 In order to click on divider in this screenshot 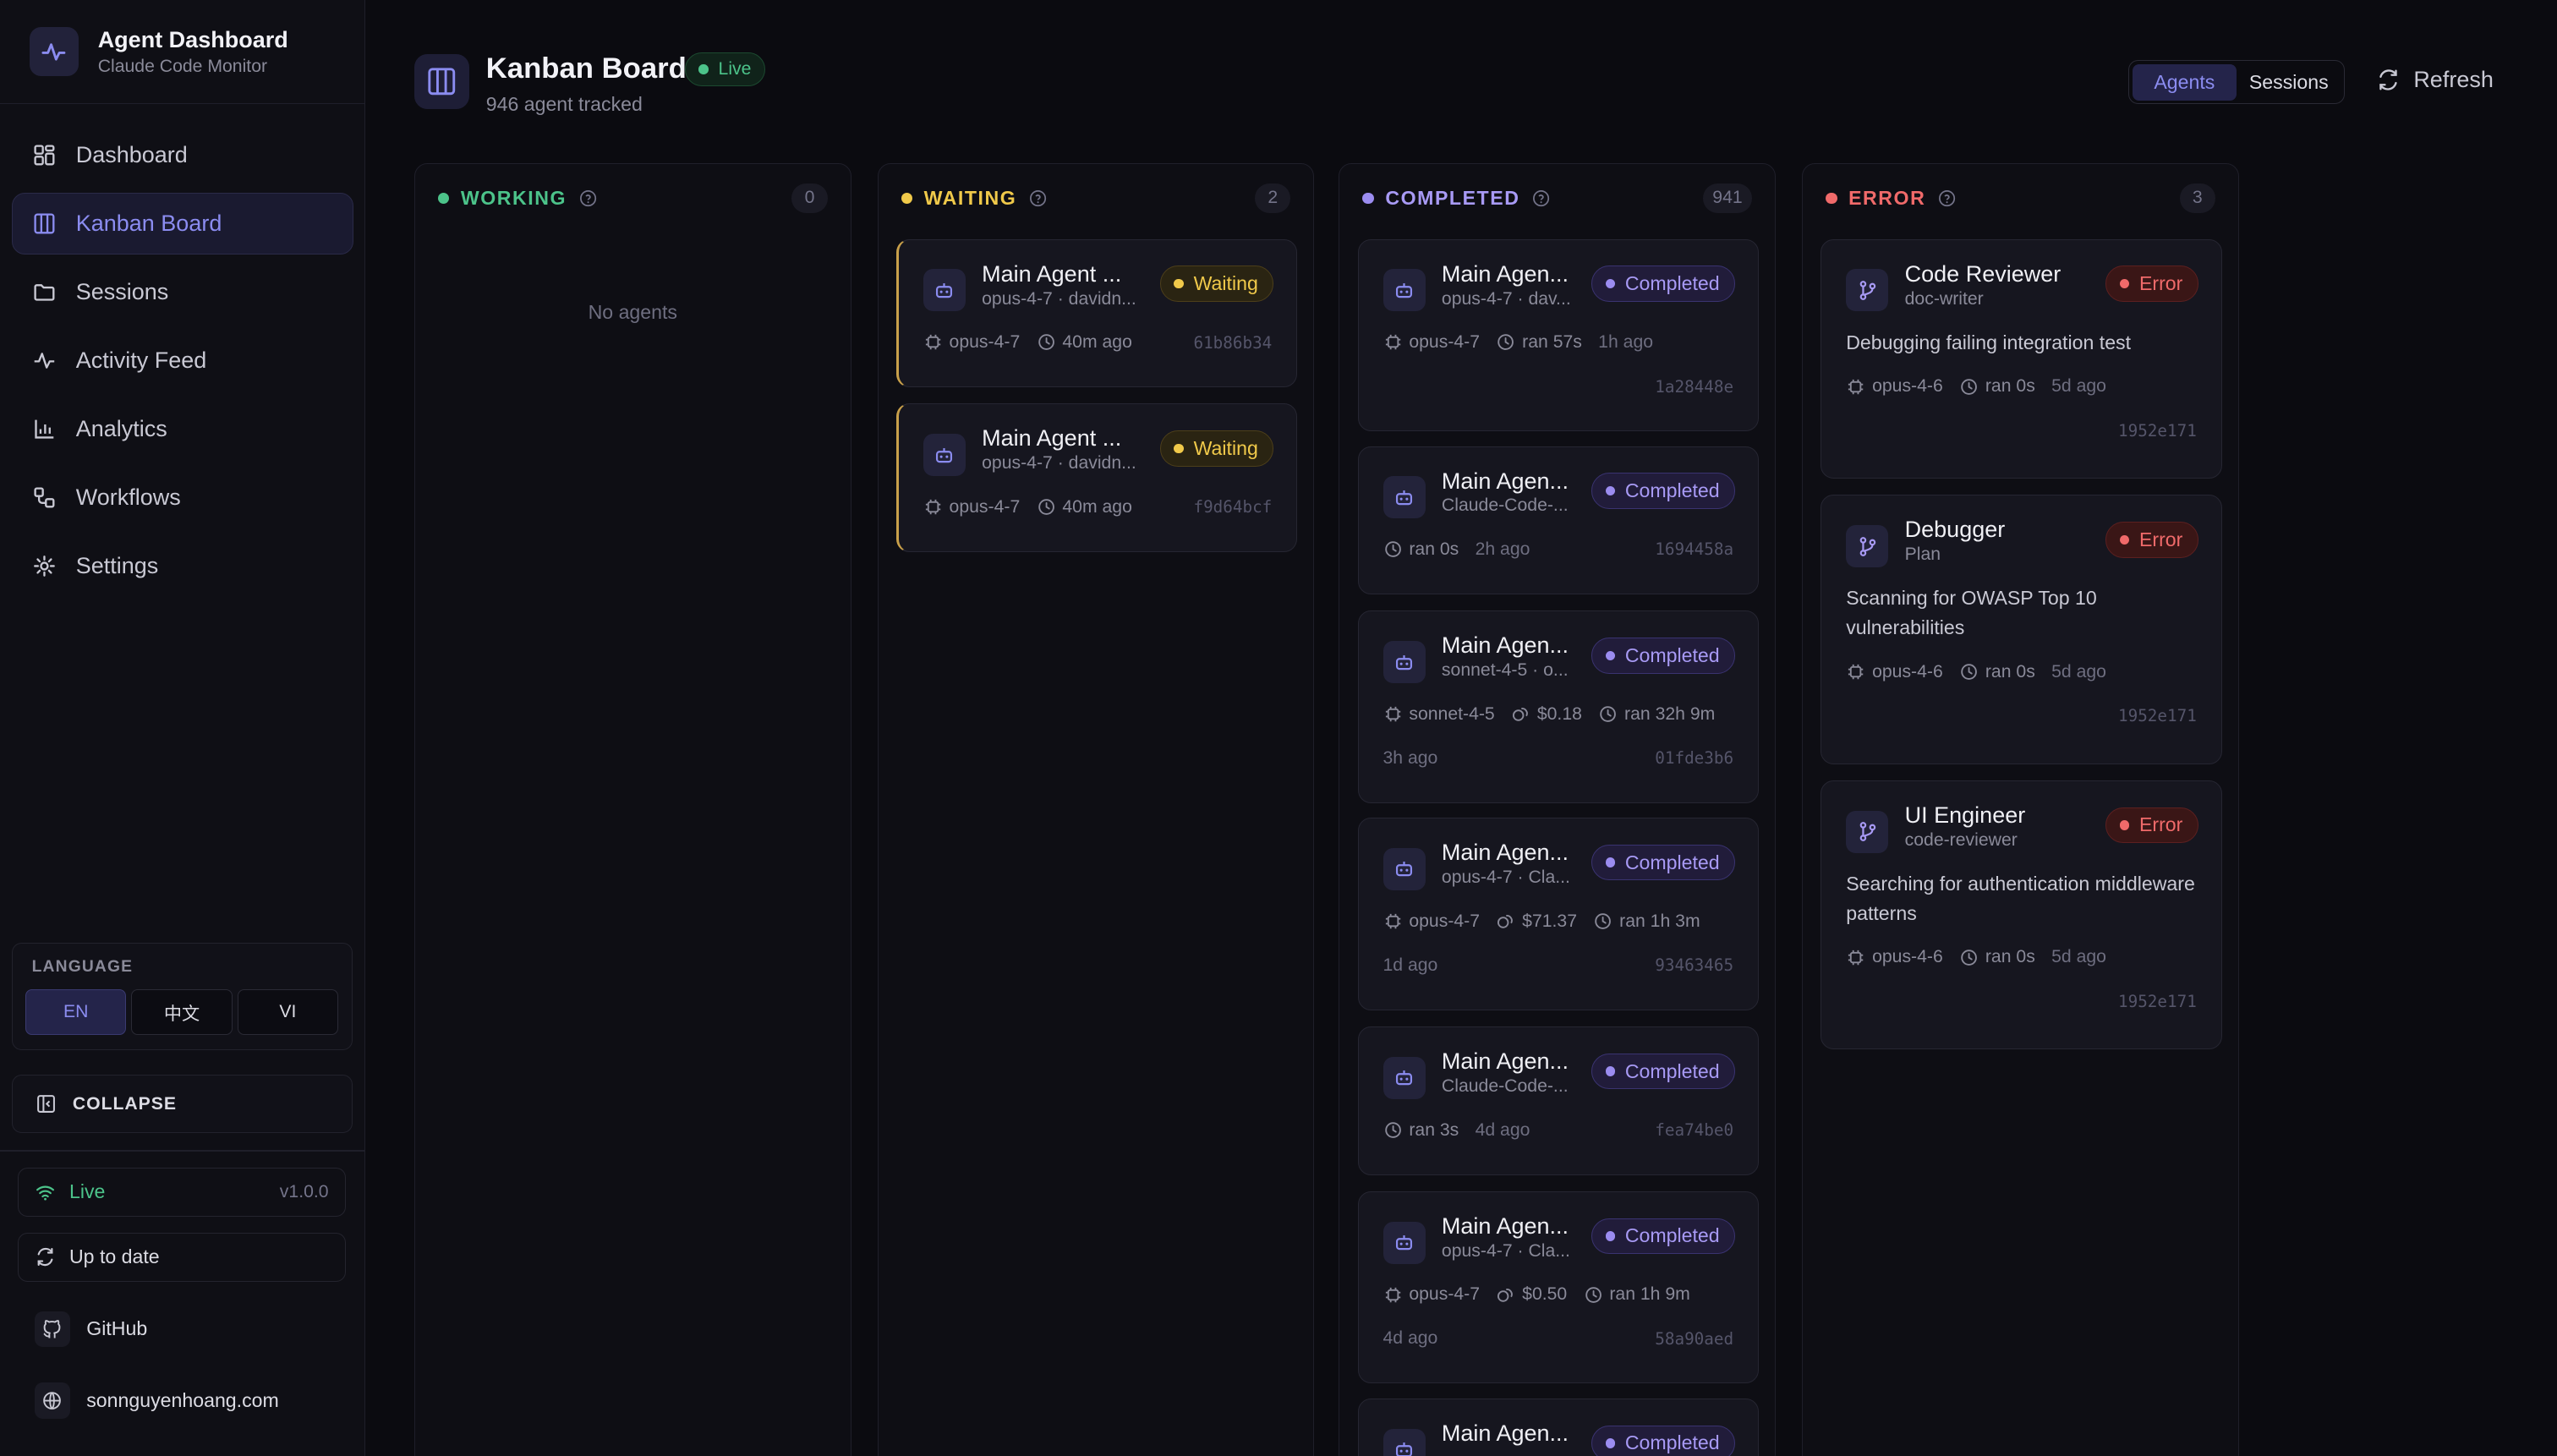, I will do `click(182, 1150)`.